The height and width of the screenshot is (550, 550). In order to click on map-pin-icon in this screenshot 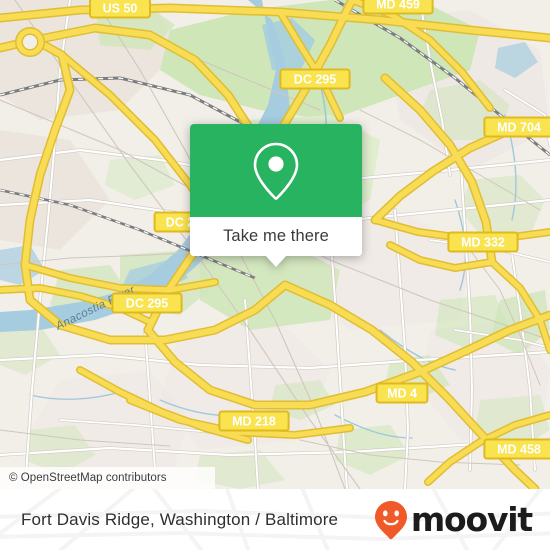, I will do `click(276, 171)`.